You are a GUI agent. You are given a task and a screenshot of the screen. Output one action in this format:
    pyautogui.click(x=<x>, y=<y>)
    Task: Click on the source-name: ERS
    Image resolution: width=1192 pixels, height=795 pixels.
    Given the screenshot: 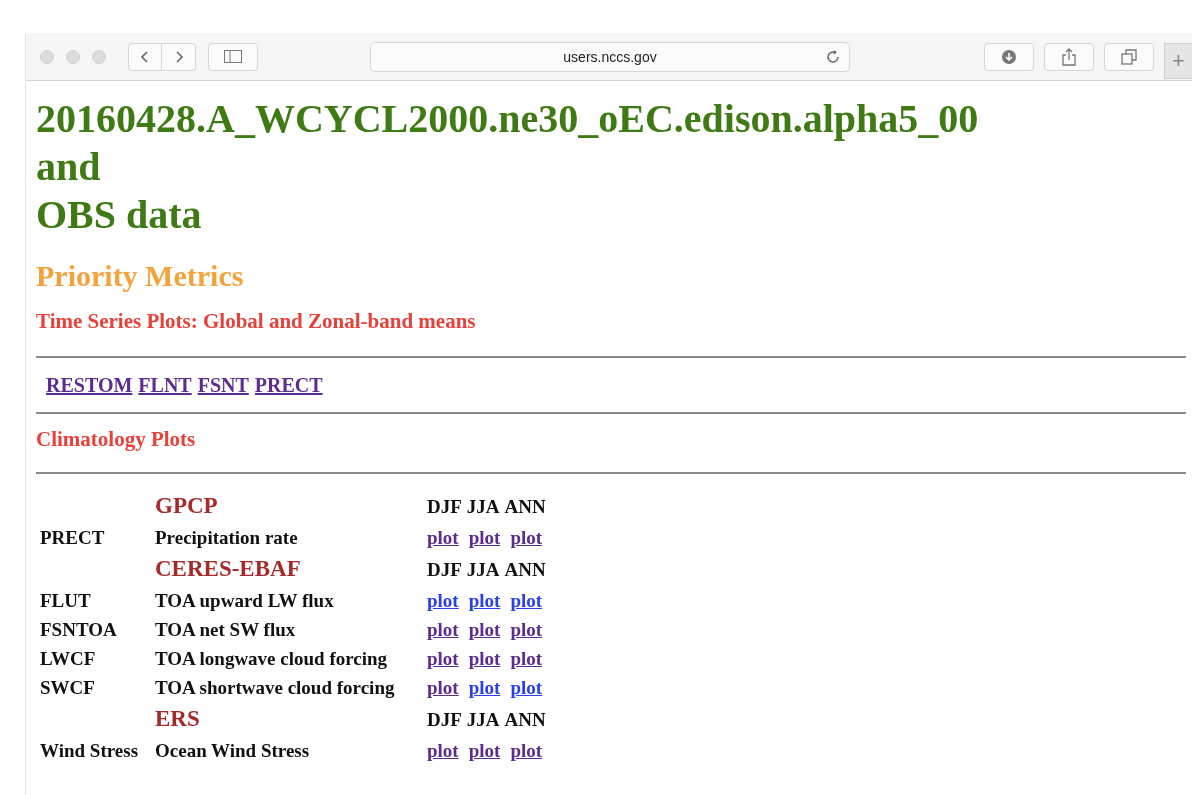 What is the action you would take?
    pyautogui.click(x=178, y=719)
    